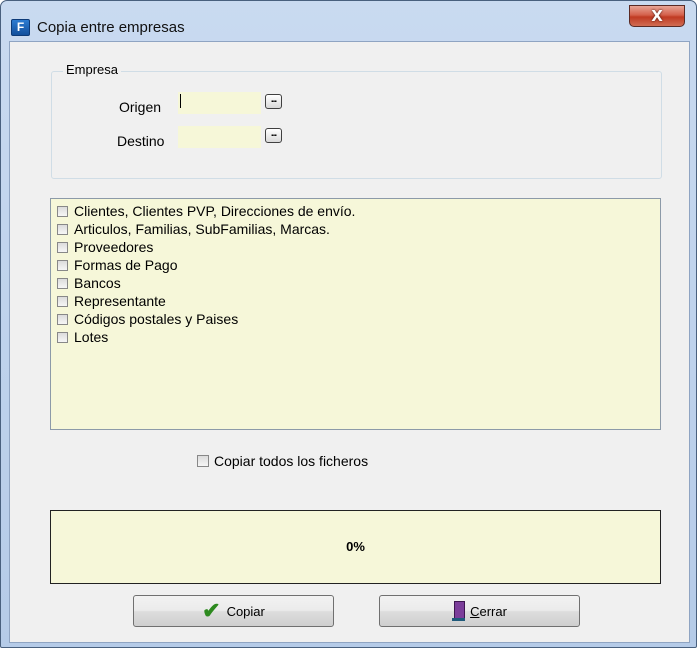 This screenshot has width=697, height=648. Describe the element at coordinates (245, 611) in the screenshot. I see `copiar-button-label: Copiar` at that location.